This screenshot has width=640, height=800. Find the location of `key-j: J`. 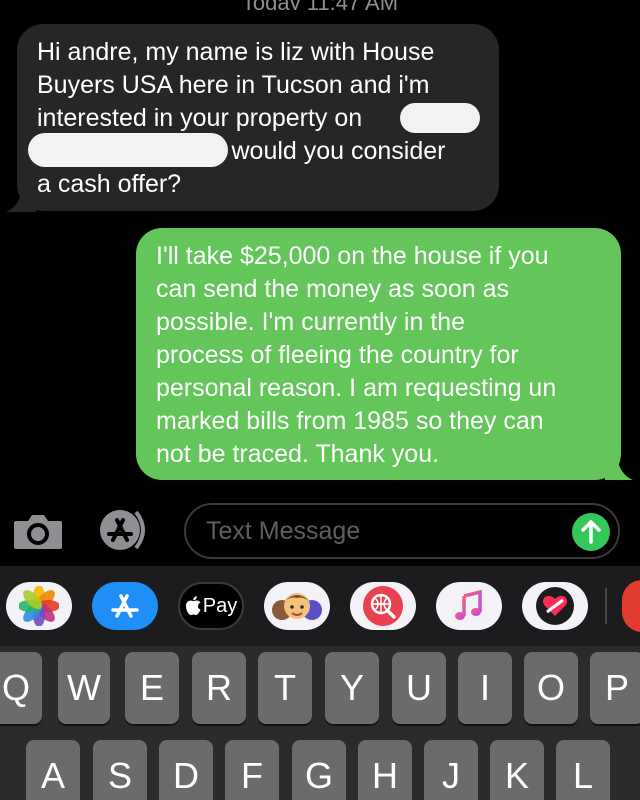

key-j: J is located at coordinates (451, 770).